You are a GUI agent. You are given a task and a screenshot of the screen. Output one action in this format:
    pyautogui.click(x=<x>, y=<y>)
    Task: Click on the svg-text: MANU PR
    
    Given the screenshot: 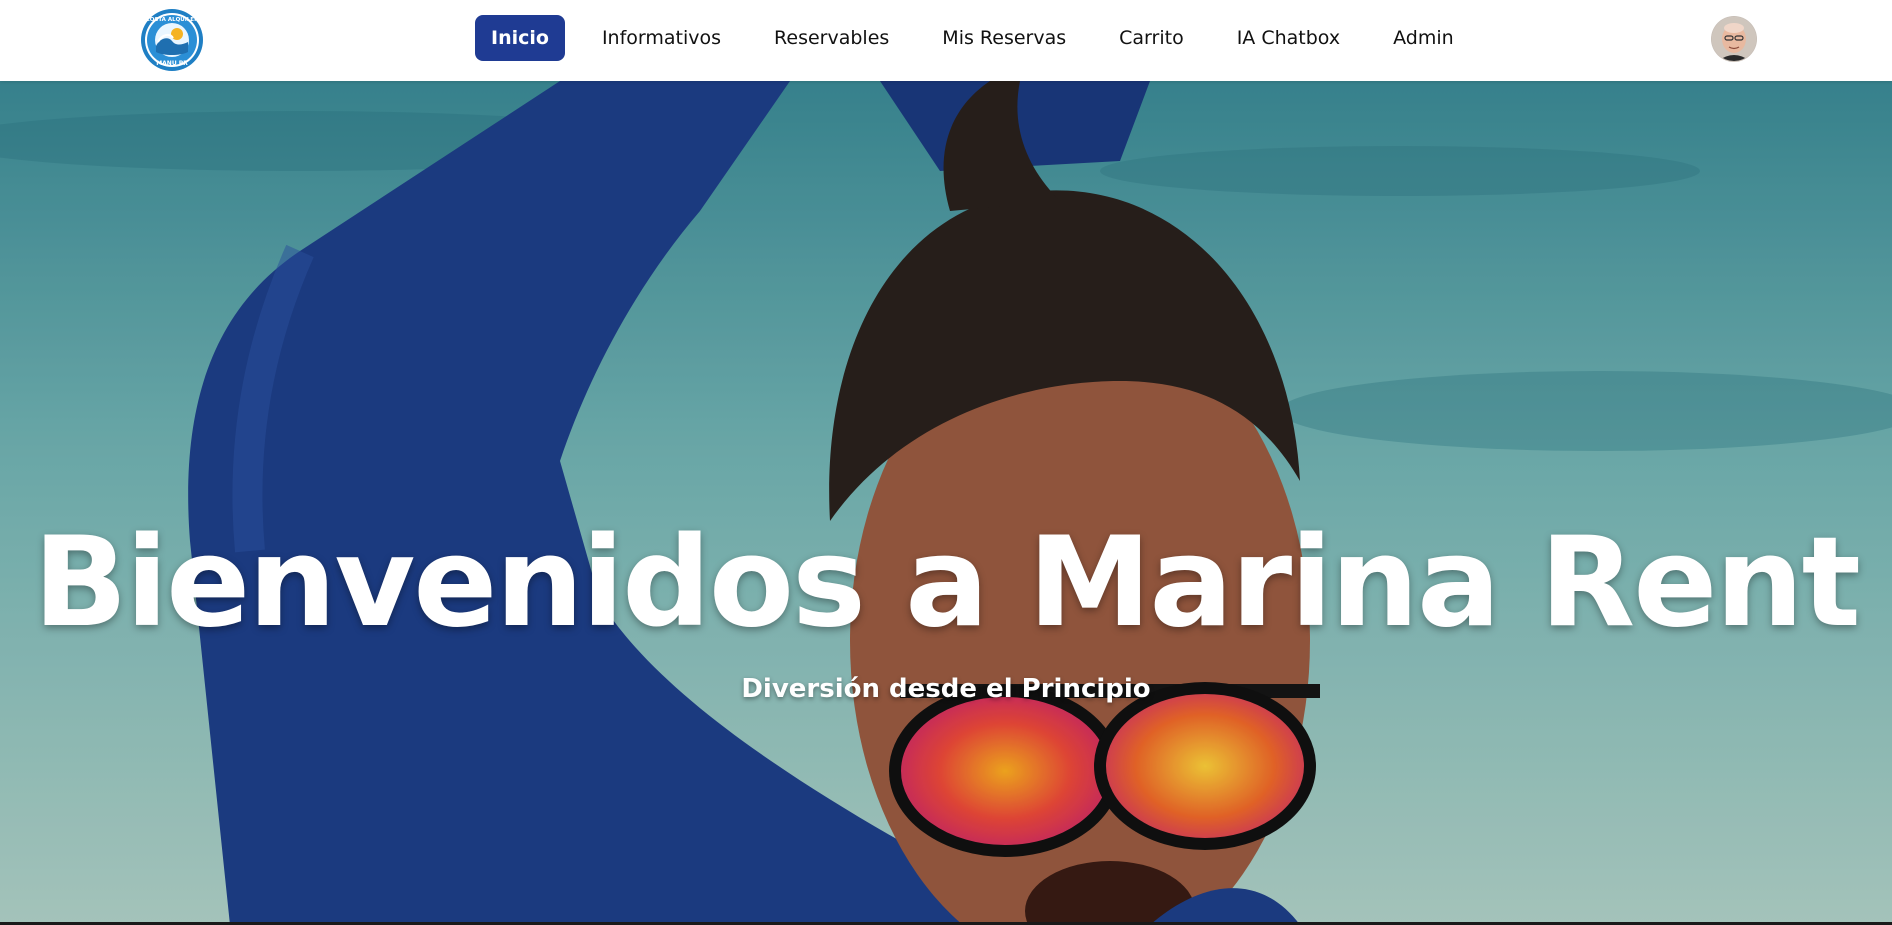 What is the action you would take?
    pyautogui.click(x=172, y=63)
    